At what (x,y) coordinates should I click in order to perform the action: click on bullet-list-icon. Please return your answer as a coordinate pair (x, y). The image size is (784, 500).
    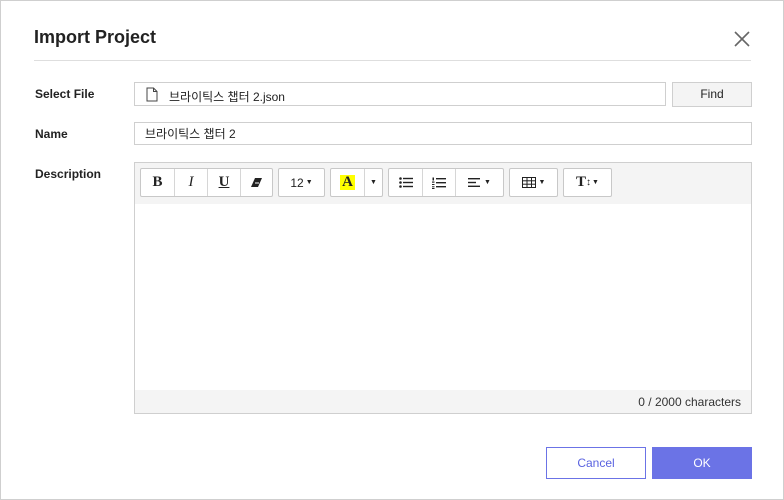
    Looking at the image, I should click on (405, 182).